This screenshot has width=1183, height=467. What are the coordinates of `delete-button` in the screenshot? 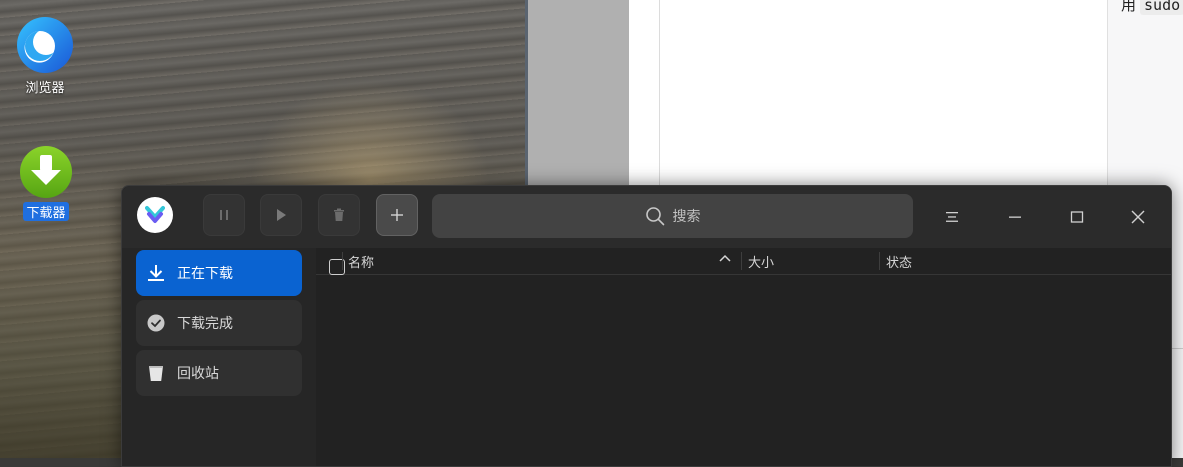 It's located at (339, 215).